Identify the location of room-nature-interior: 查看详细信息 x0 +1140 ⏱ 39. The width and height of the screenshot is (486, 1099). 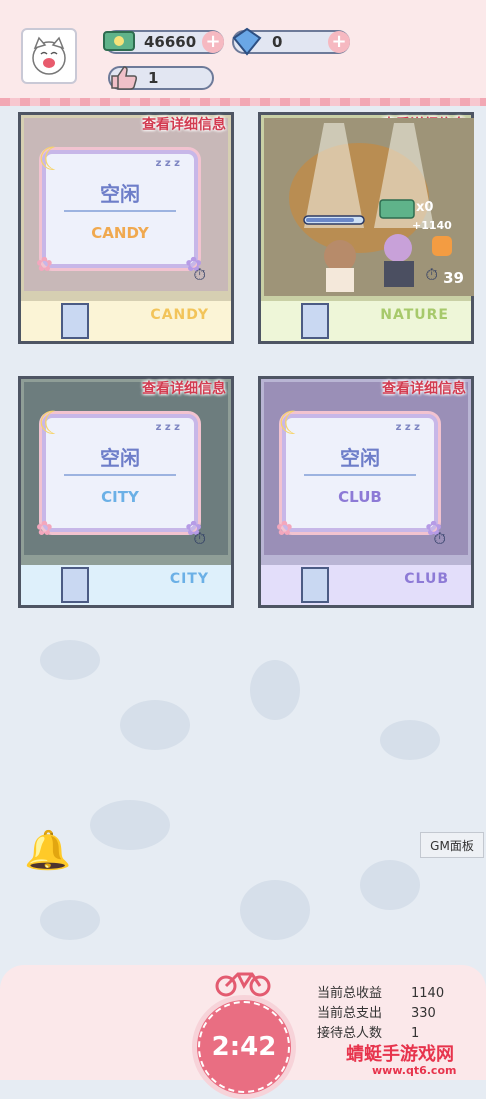
(369, 206).